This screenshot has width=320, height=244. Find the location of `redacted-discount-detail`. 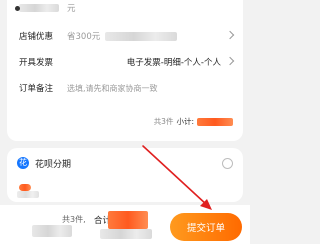

redacted-discount-detail is located at coordinates (140, 36).